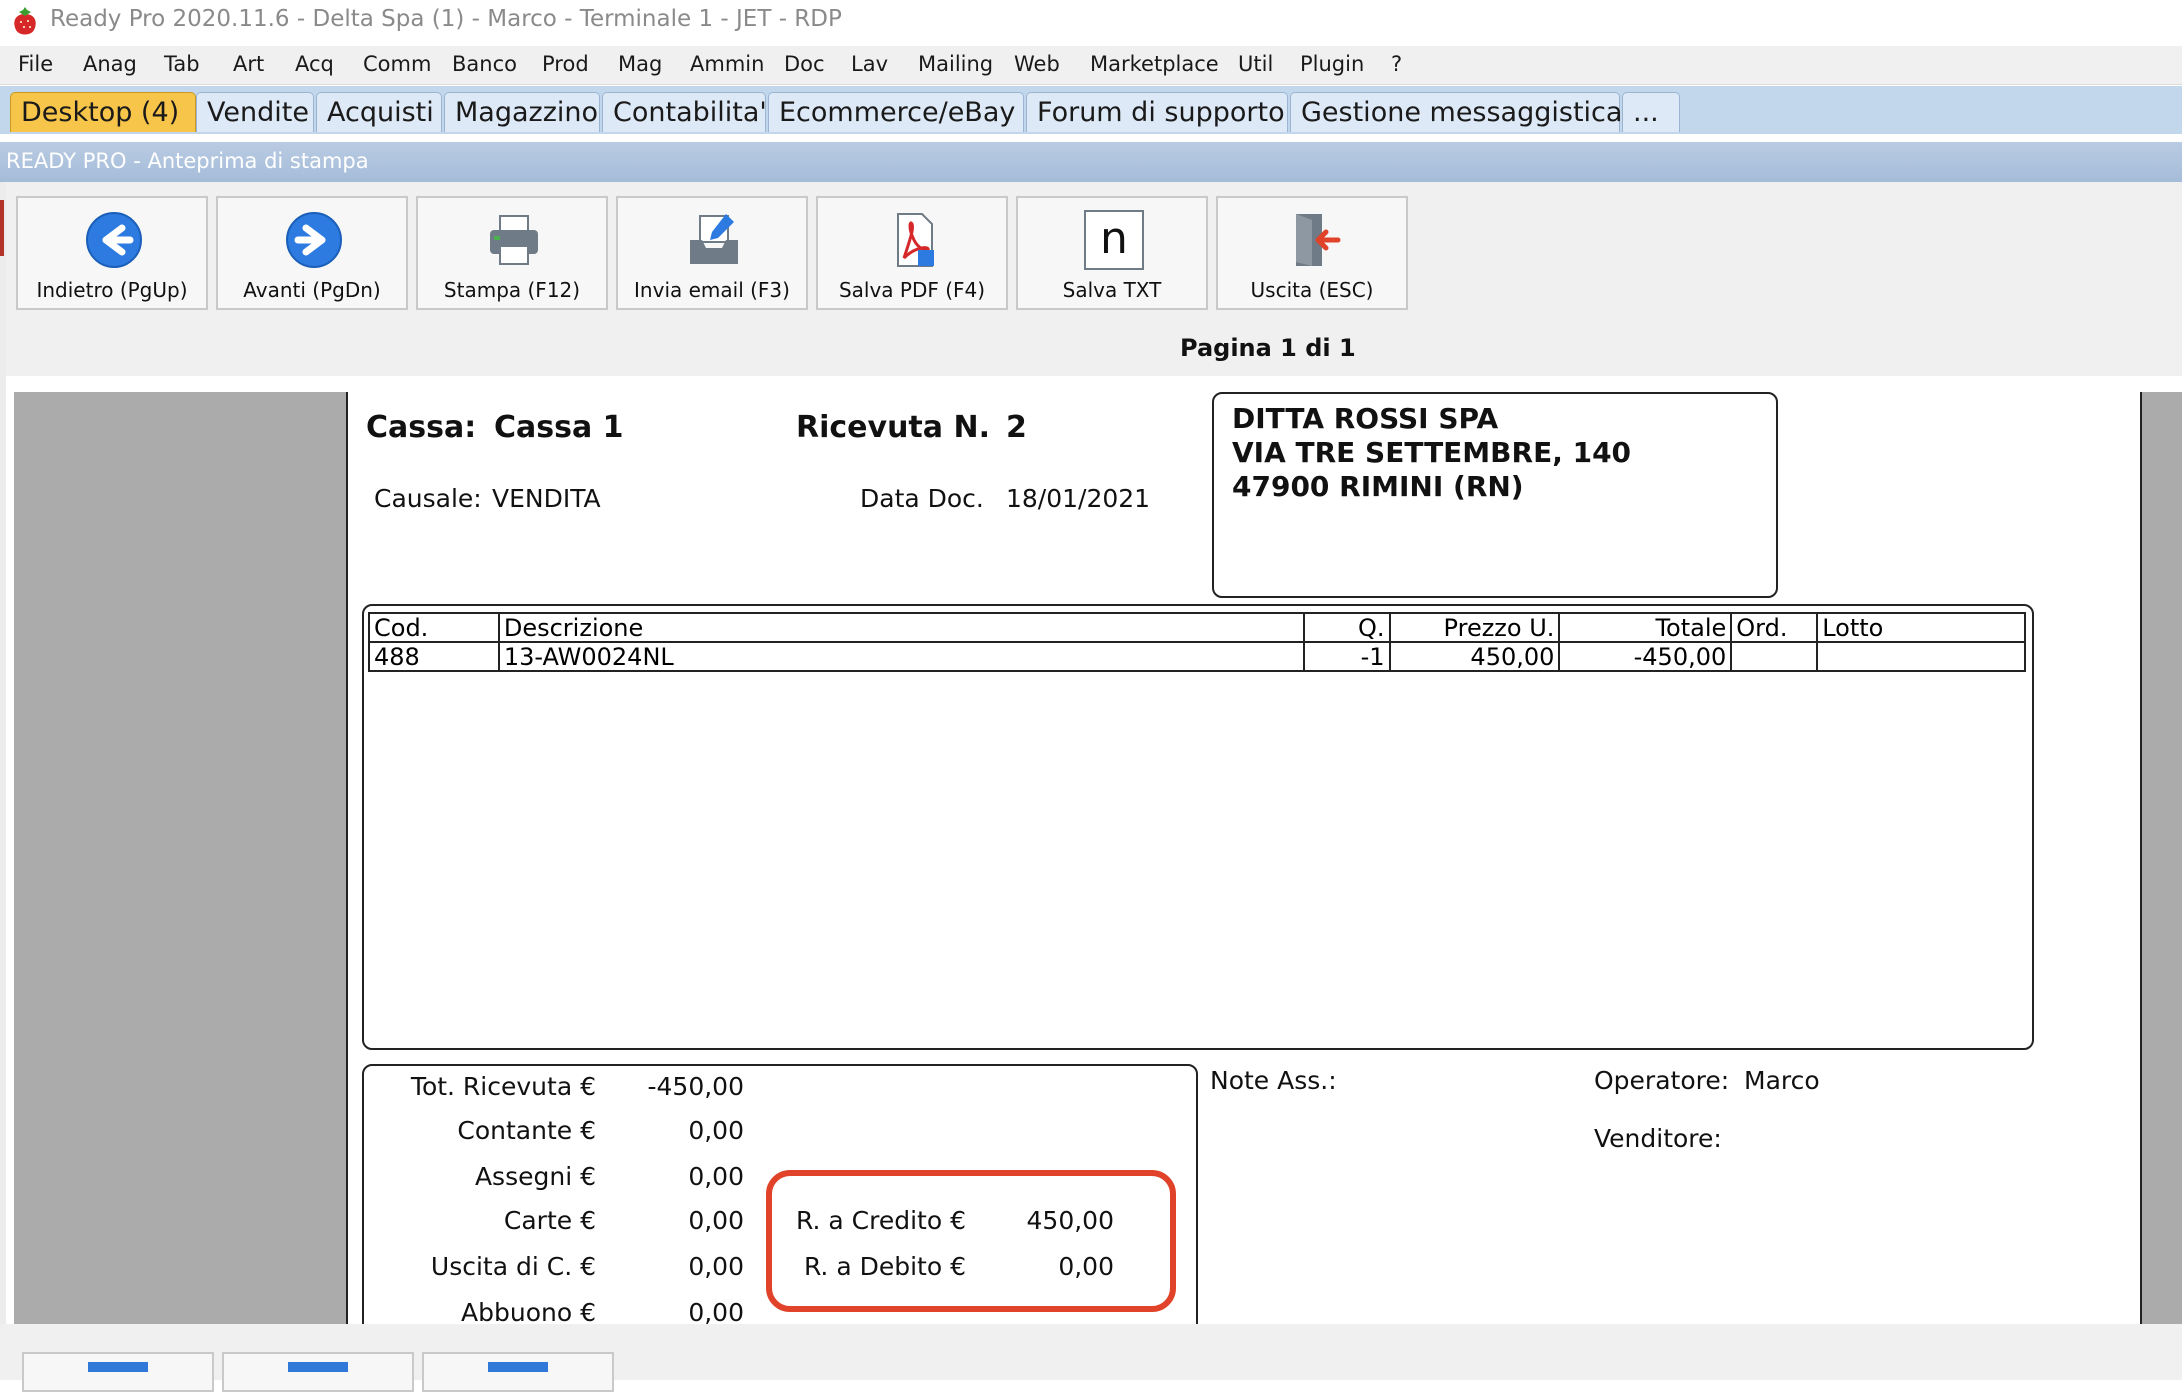 This screenshot has height=1392, width=2182. What do you see at coordinates (1318, 240) in the screenshot?
I see `exit-door-icon` at bounding box center [1318, 240].